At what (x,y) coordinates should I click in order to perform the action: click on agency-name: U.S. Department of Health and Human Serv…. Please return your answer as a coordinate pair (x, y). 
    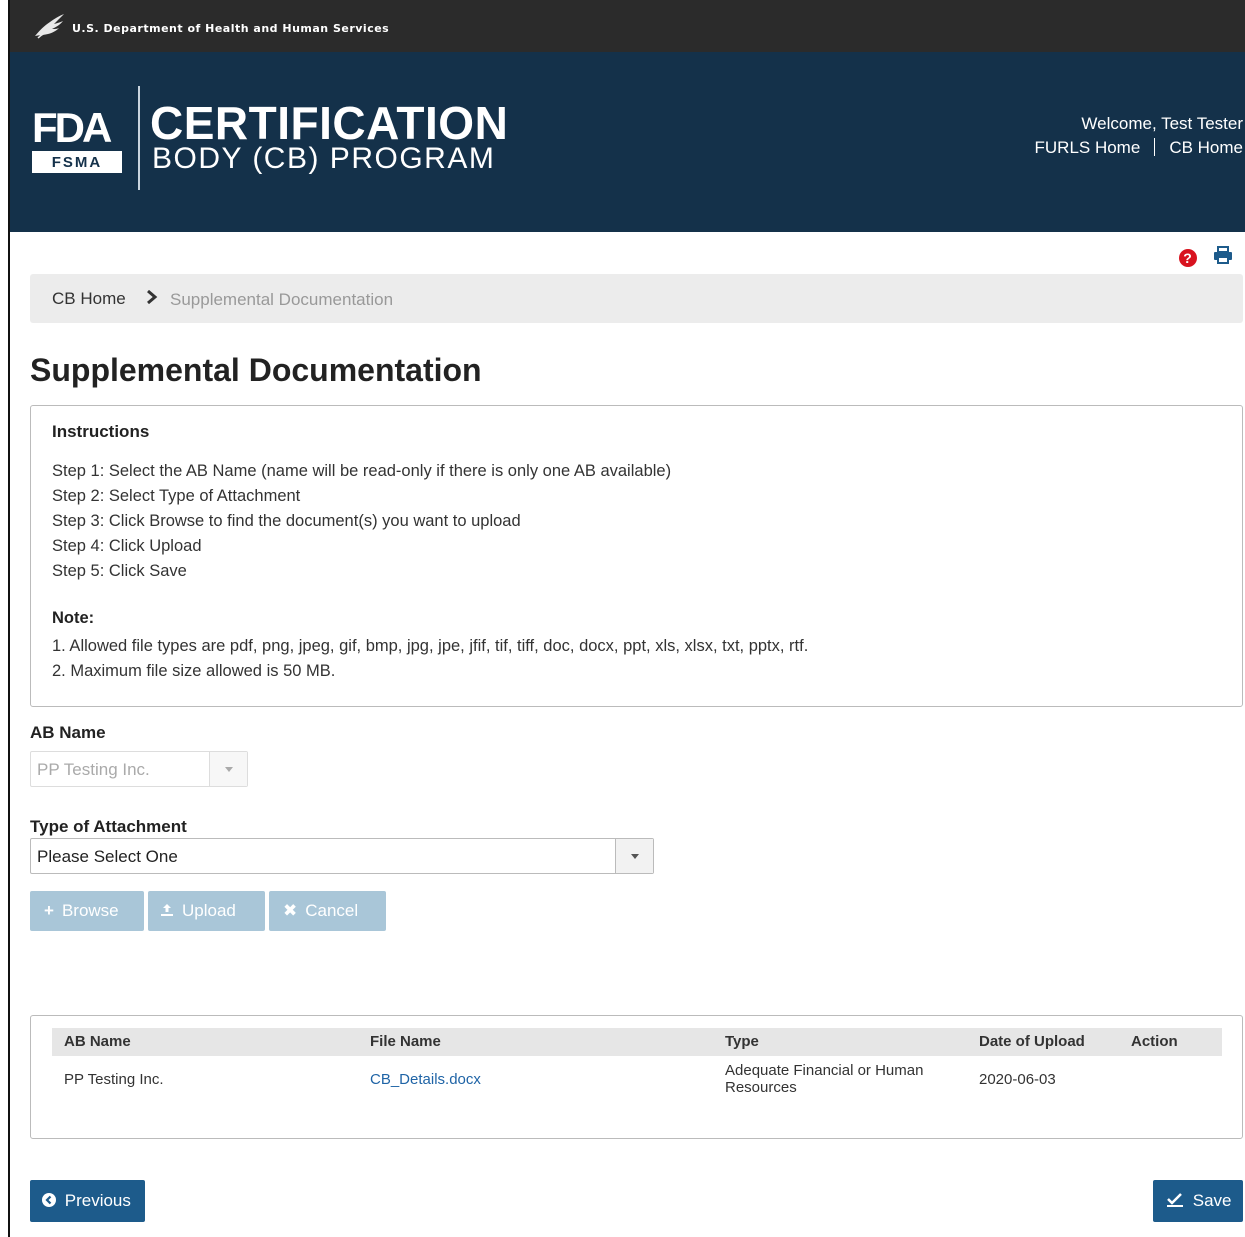
    Looking at the image, I should click on (231, 28).